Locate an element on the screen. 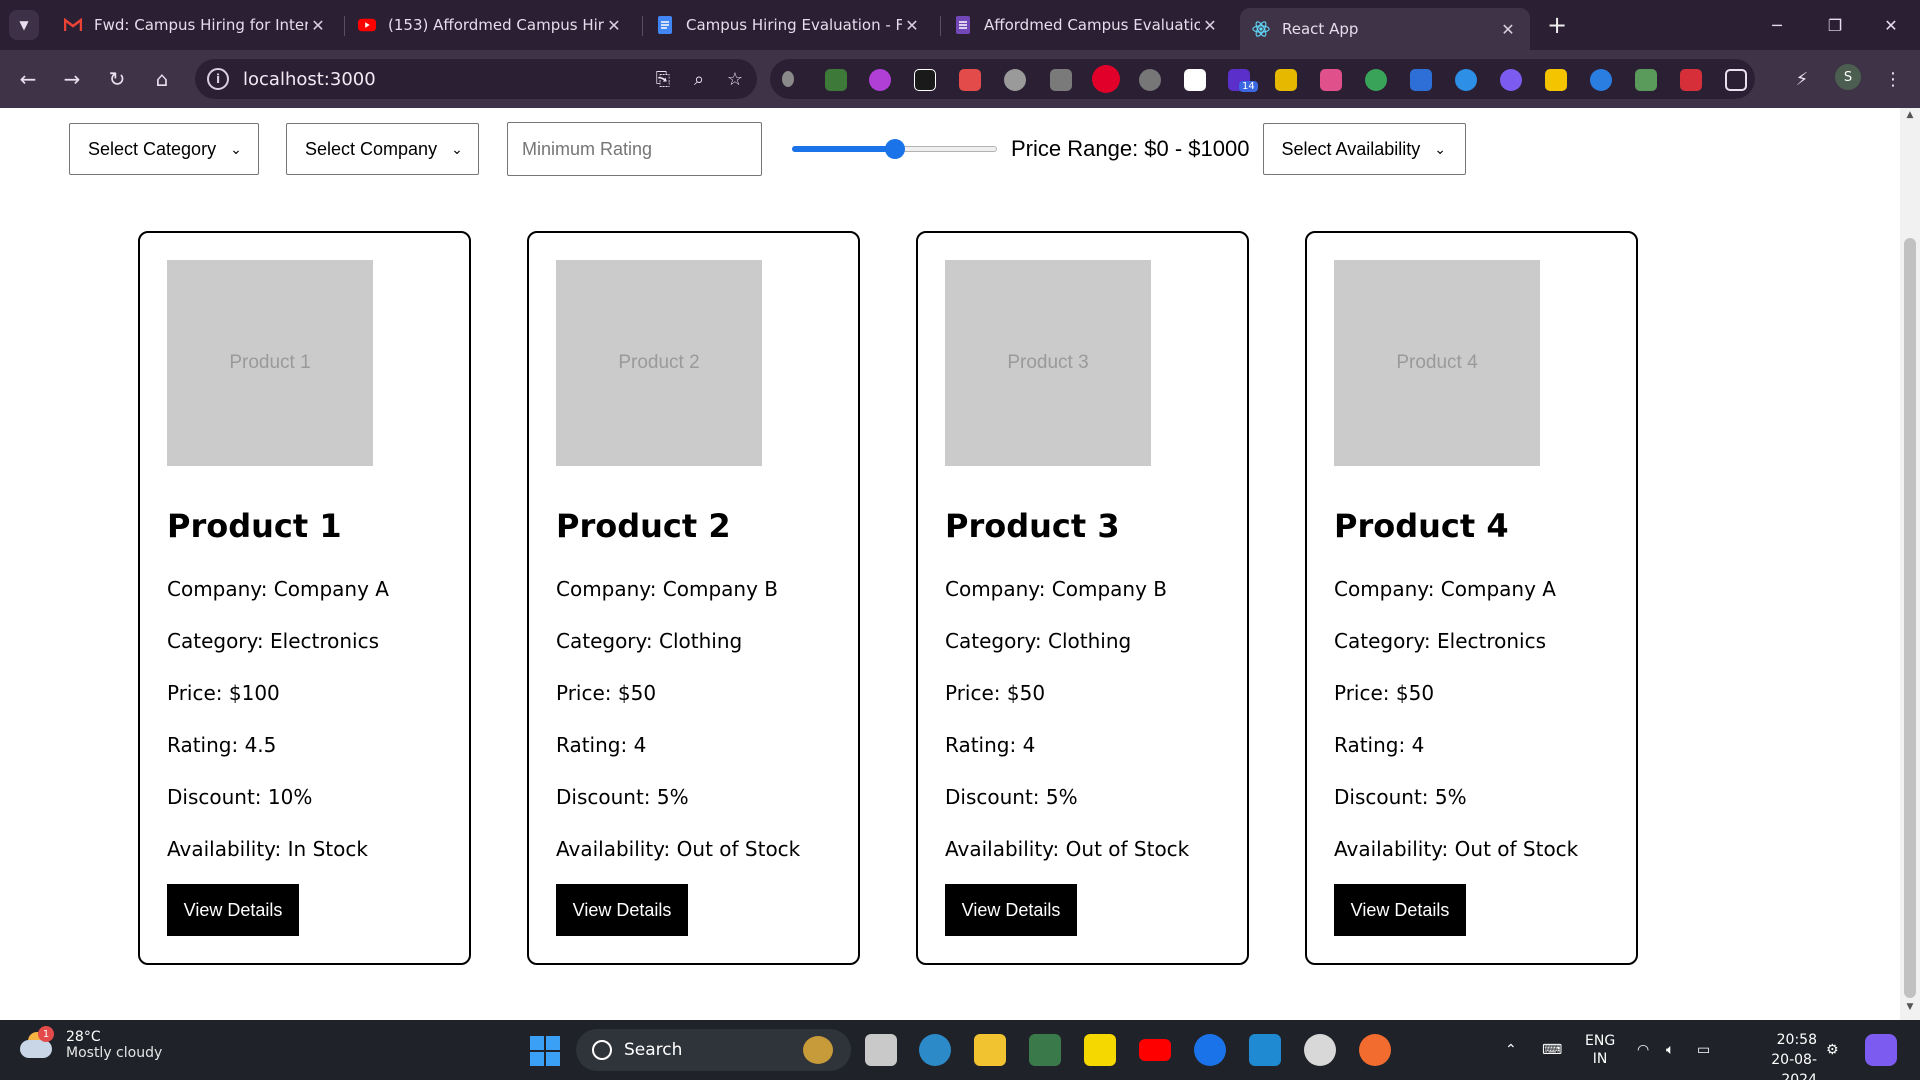  battery-icon: ▭ is located at coordinates (1703, 1050).